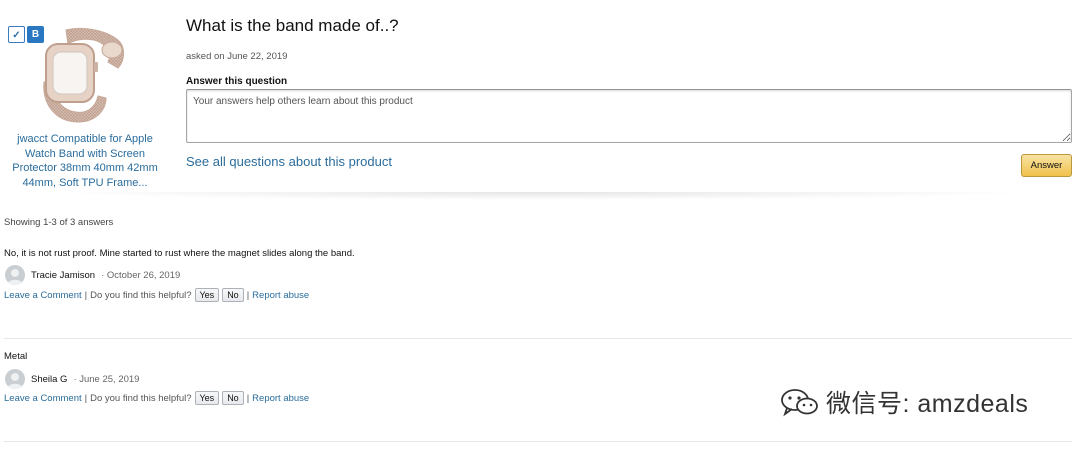  What do you see at coordinates (59, 222) in the screenshot?
I see `answers-count: Showing 1-3 of 3 answers` at bounding box center [59, 222].